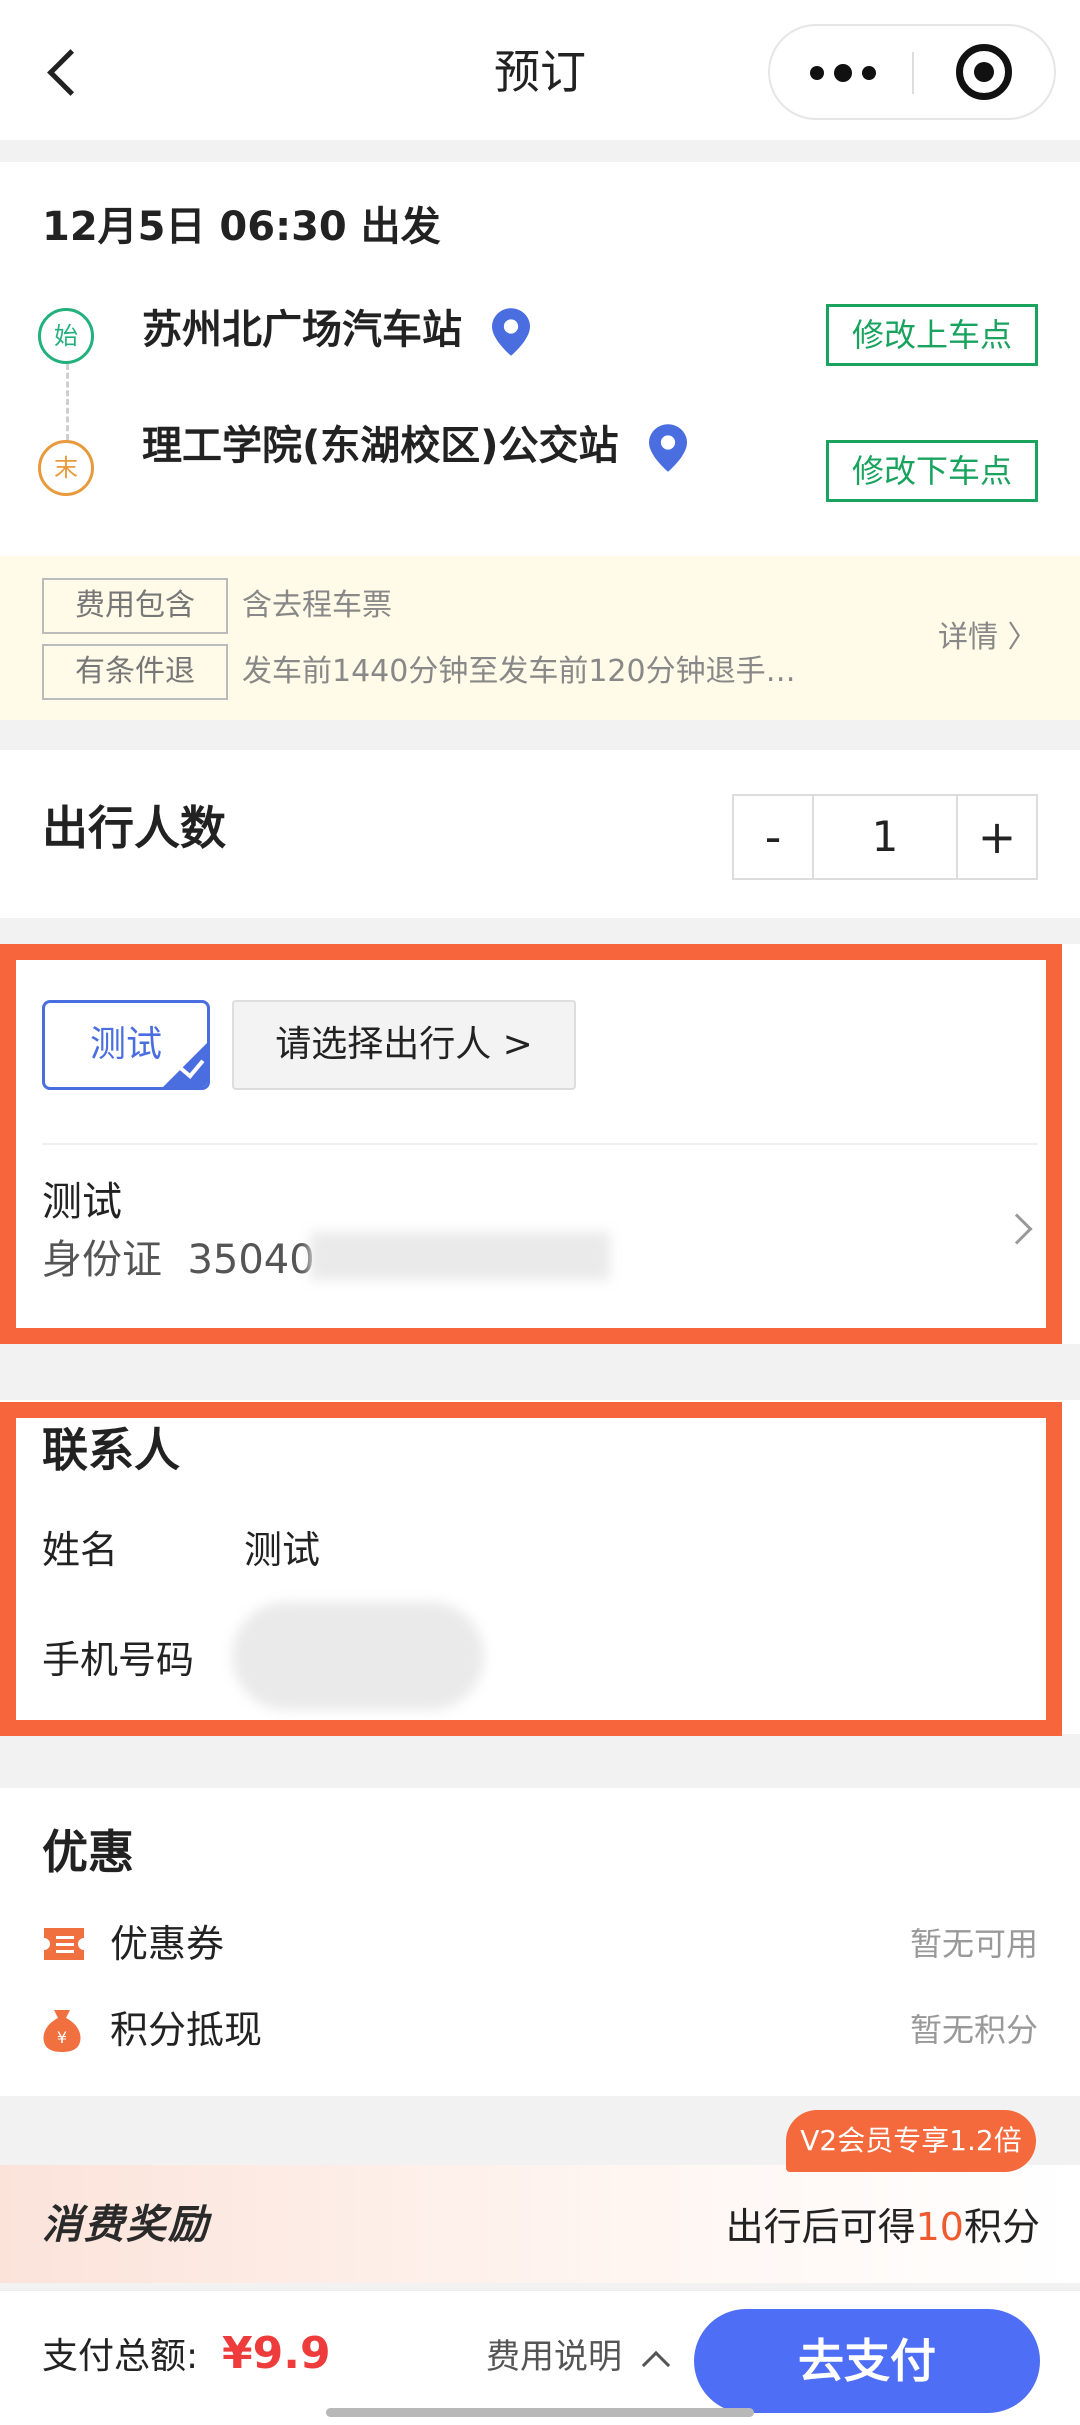 Image resolution: width=1080 pixels, height=2425 pixels. Describe the element at coordinates (540, 1144) in the screenshot. I see `divider` at that location.